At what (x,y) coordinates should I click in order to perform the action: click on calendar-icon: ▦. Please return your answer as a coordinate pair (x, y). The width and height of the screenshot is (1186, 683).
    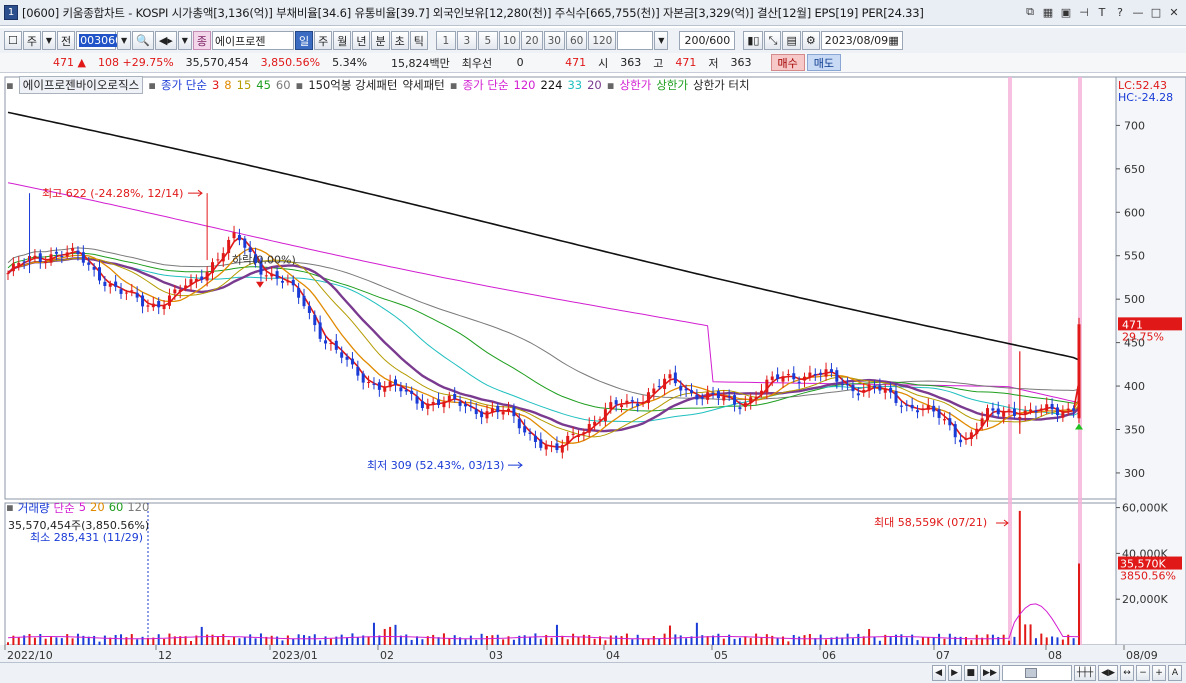
    Looking at the image, I should click on (893, 40).